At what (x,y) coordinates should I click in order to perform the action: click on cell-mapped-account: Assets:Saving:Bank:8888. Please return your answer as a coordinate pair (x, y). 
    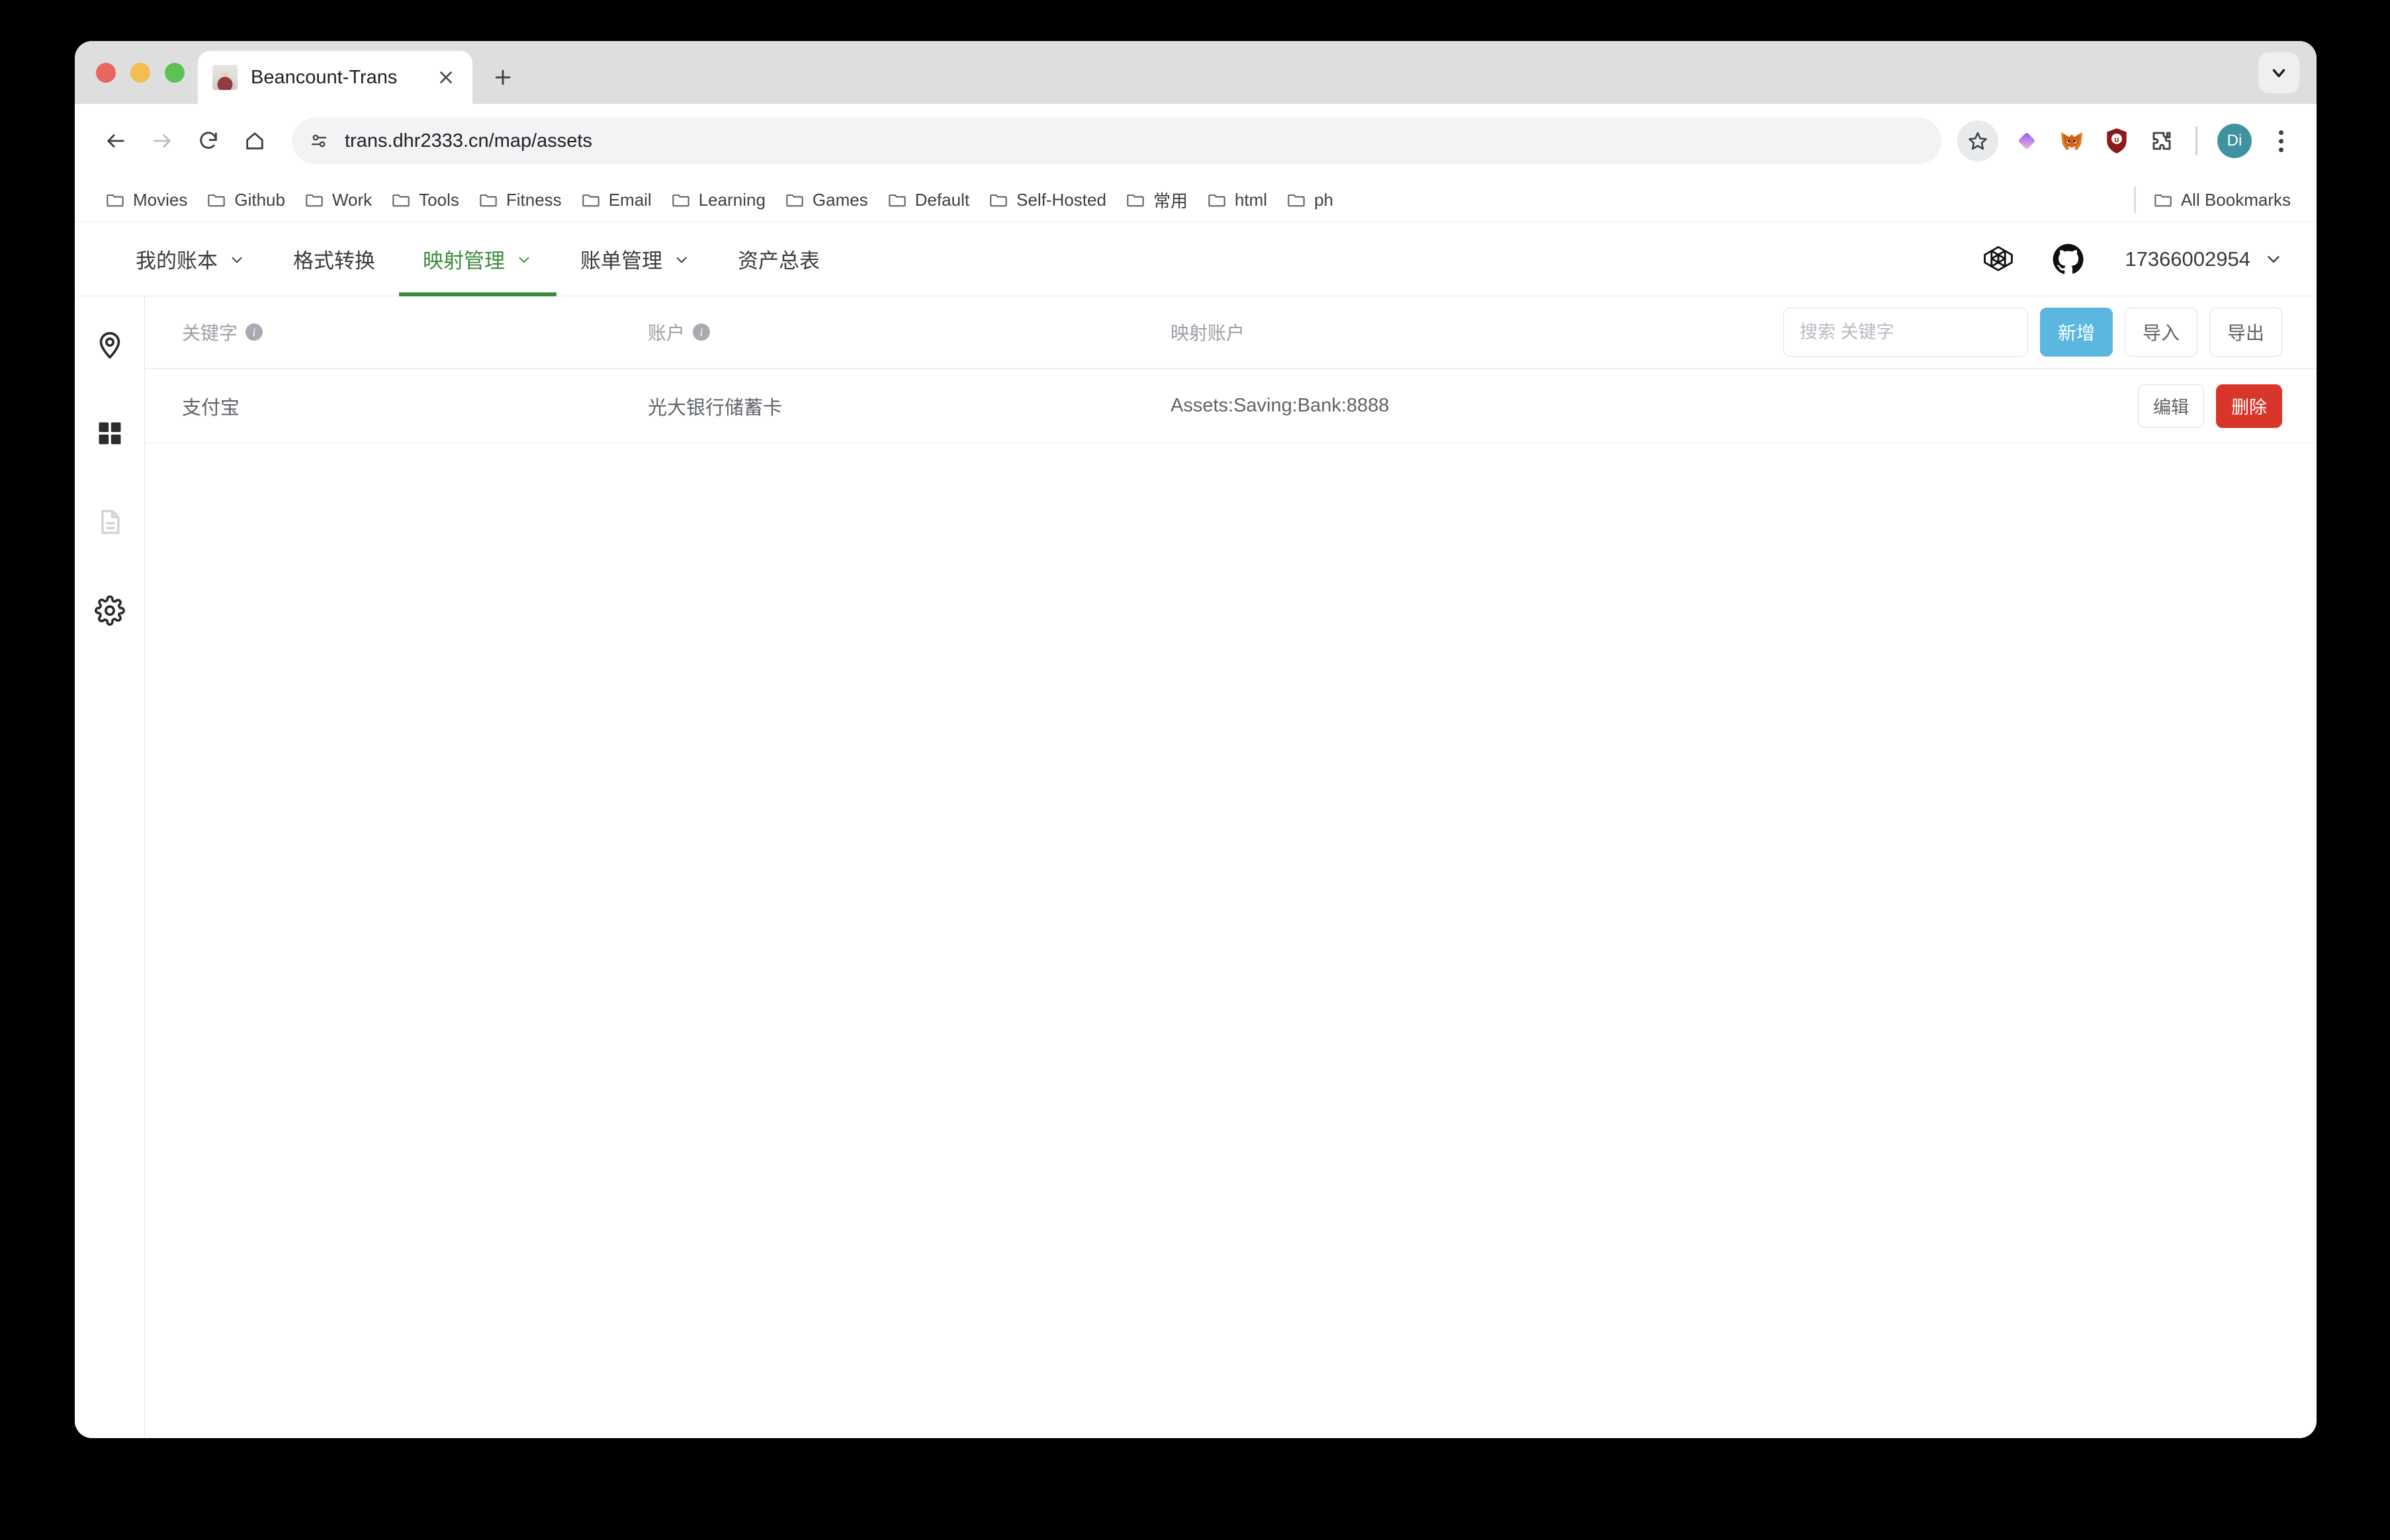
    Looking at the image, I should click on (1280, 405).